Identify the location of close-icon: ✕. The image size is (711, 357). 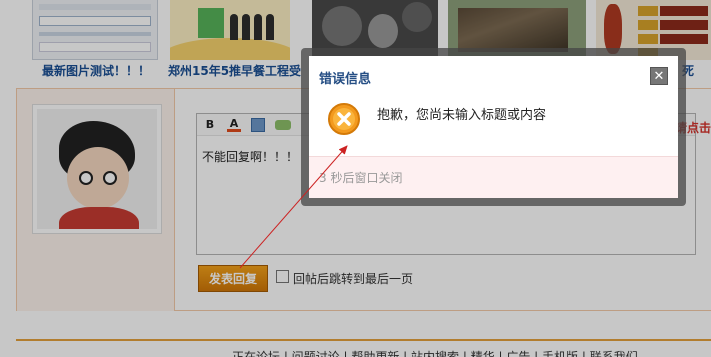
(659, 76).